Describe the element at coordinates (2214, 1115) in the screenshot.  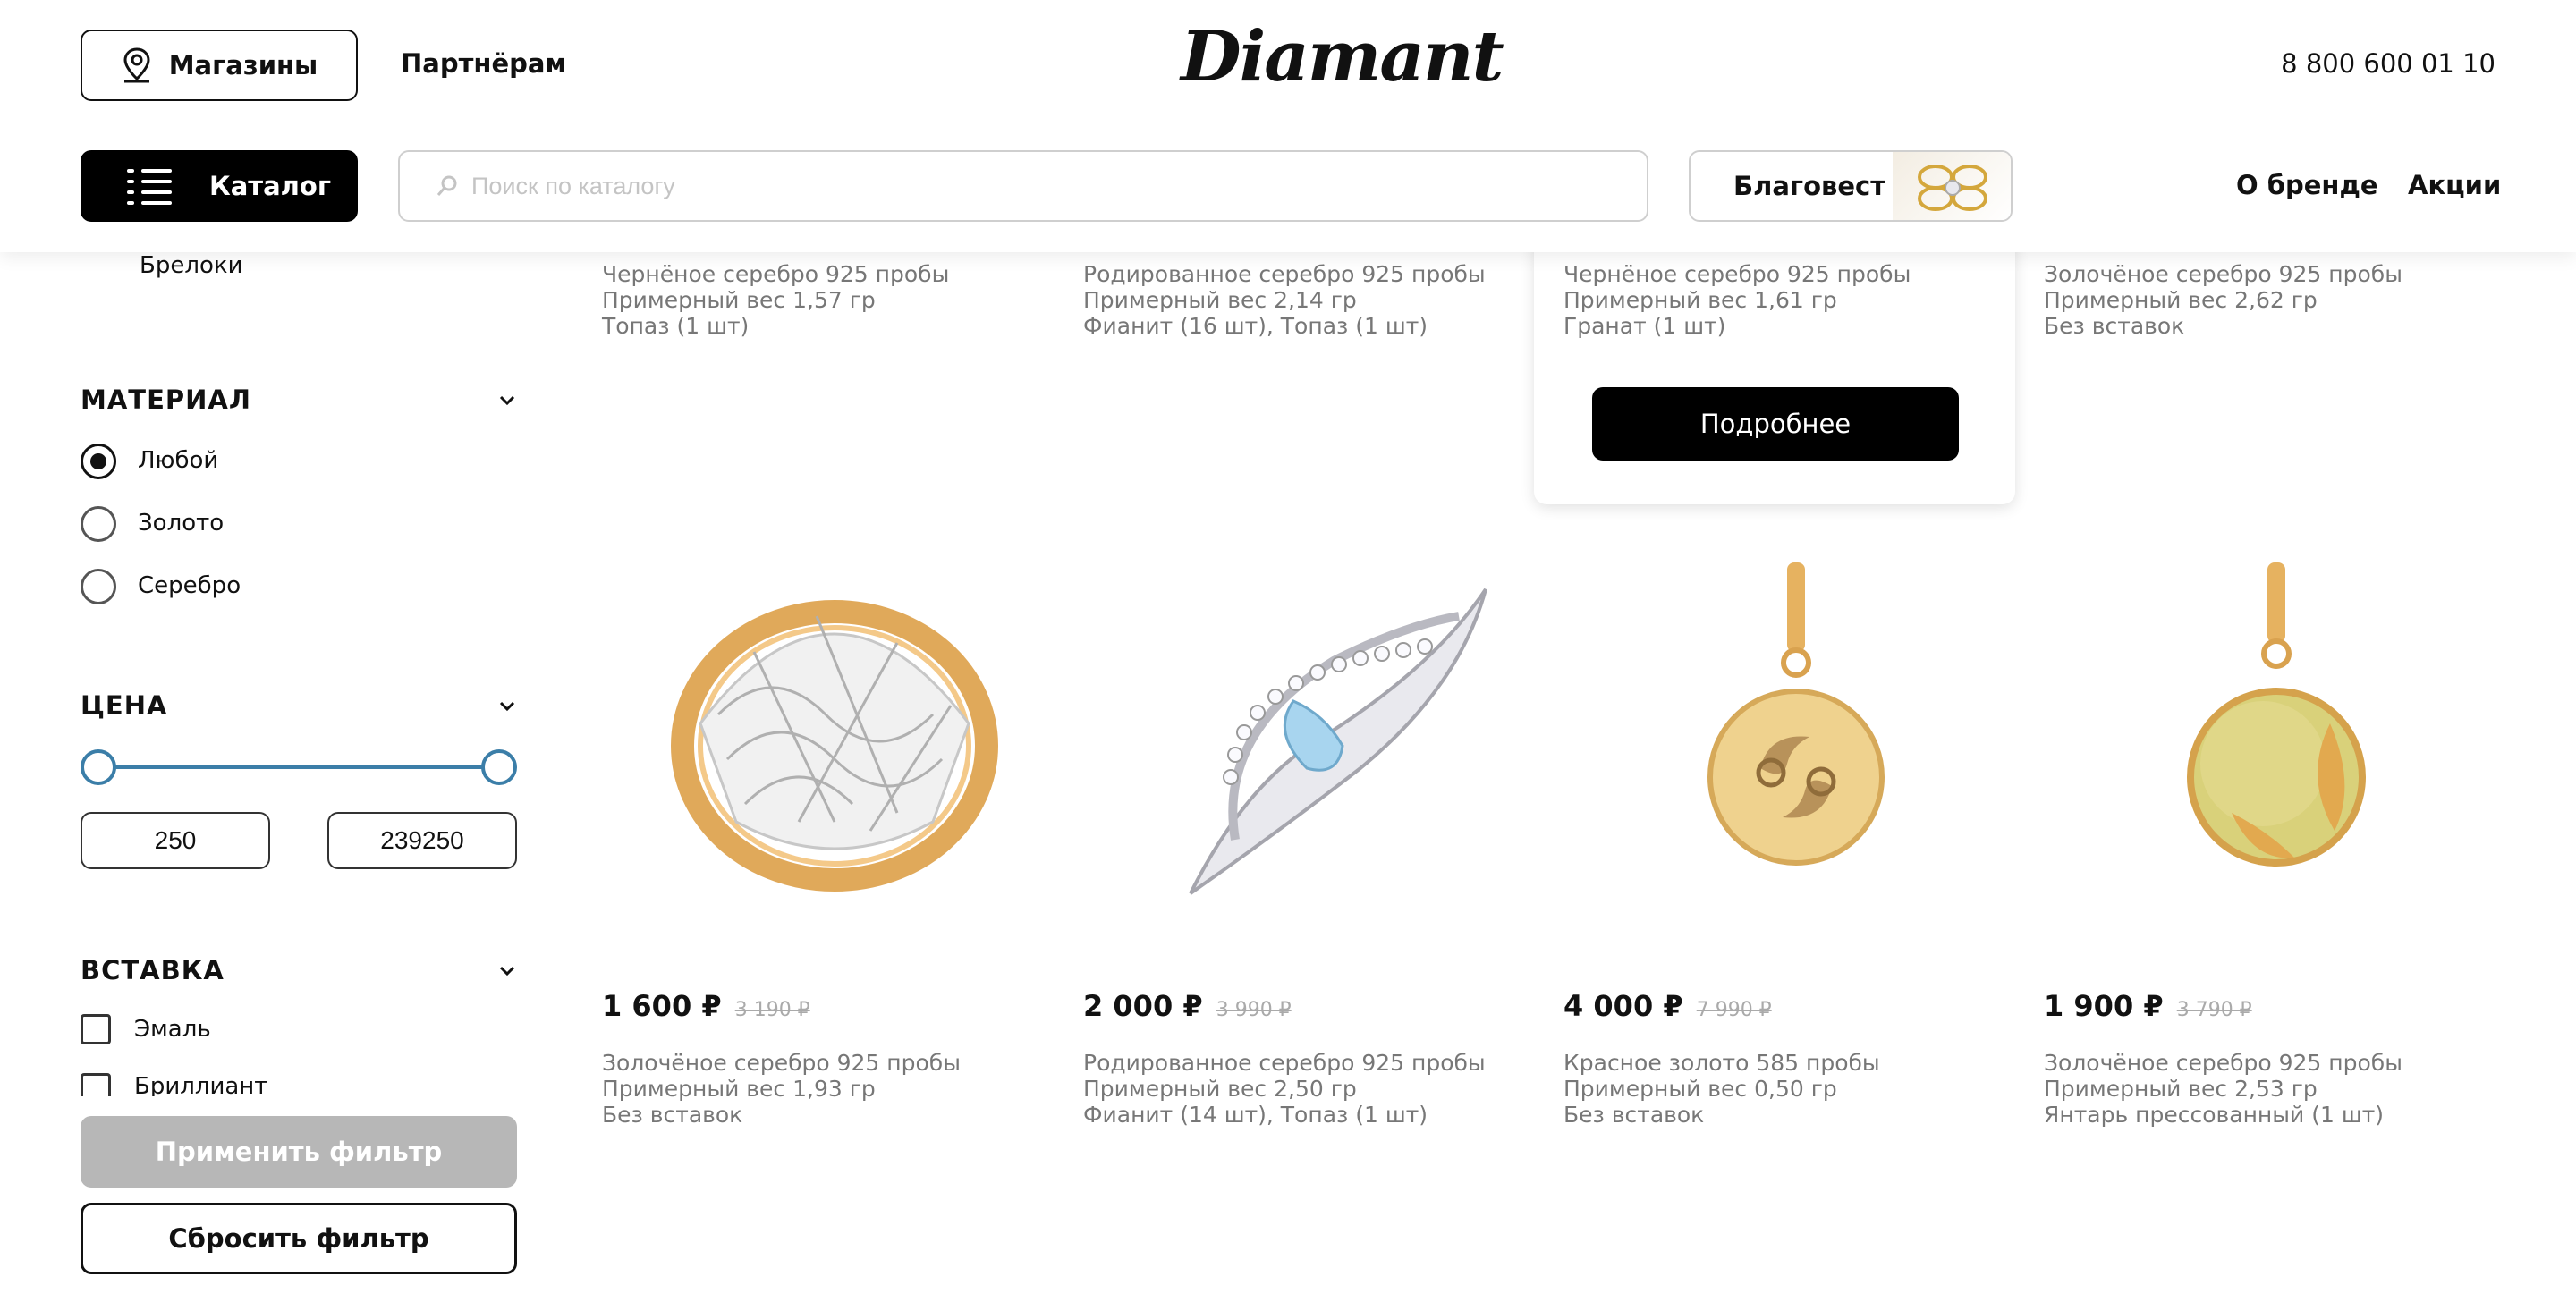
I see `product-insert: Янтарь прессованный (1 шт)` at that location.